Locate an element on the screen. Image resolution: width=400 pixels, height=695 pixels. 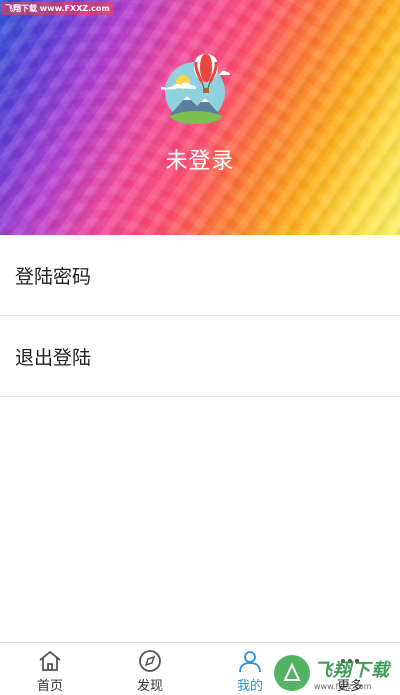
watermark-sub: www.fxxz.com is located at coordinates (343, 686).